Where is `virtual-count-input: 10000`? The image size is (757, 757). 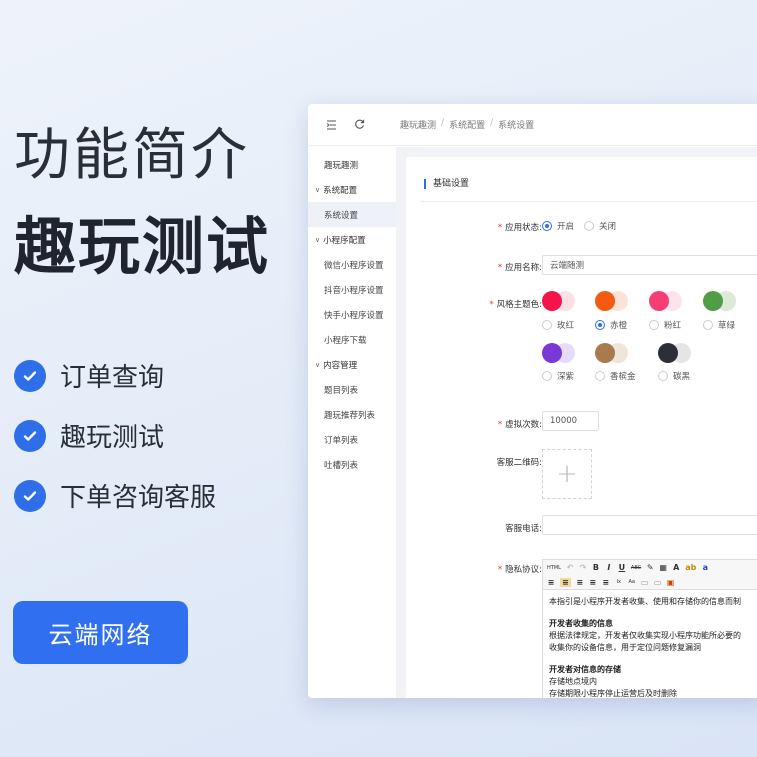 virtual-count-input: 10000 is located at coordinates (570, 421).